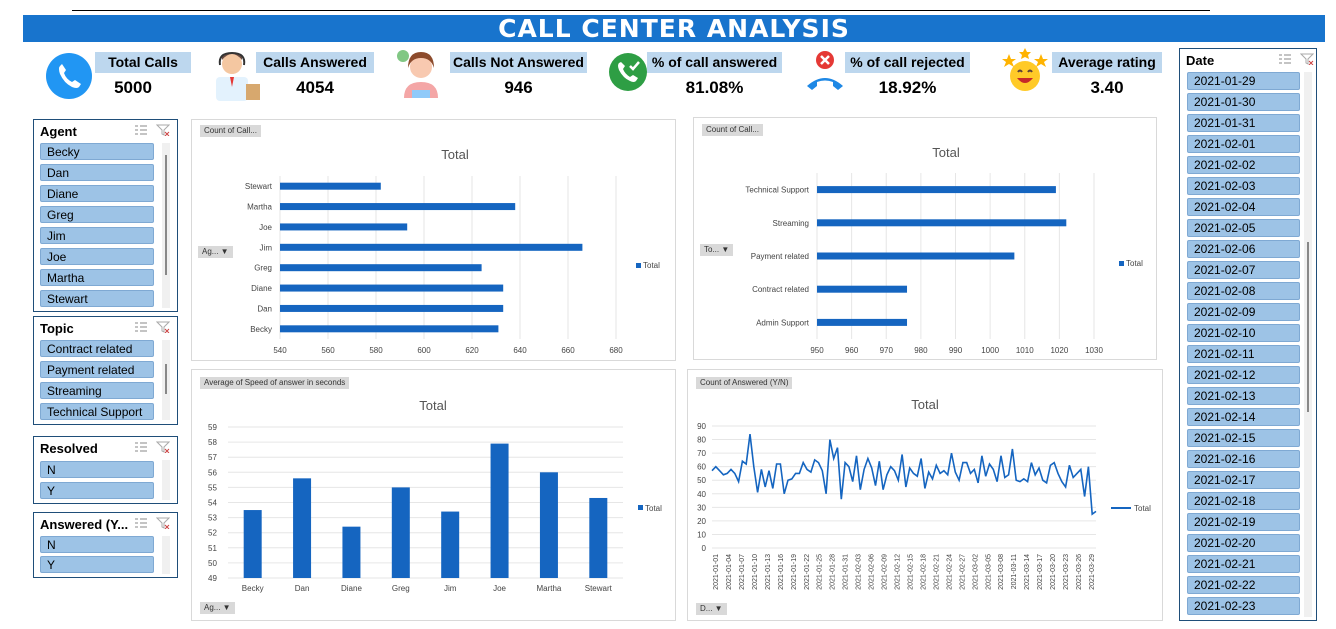 This screenshot has height=629, width=1336. What do you see at coordinates (97, 390) in the screenshot?
I see `slicer-item: Streaming` at bounding box center [97, 390].